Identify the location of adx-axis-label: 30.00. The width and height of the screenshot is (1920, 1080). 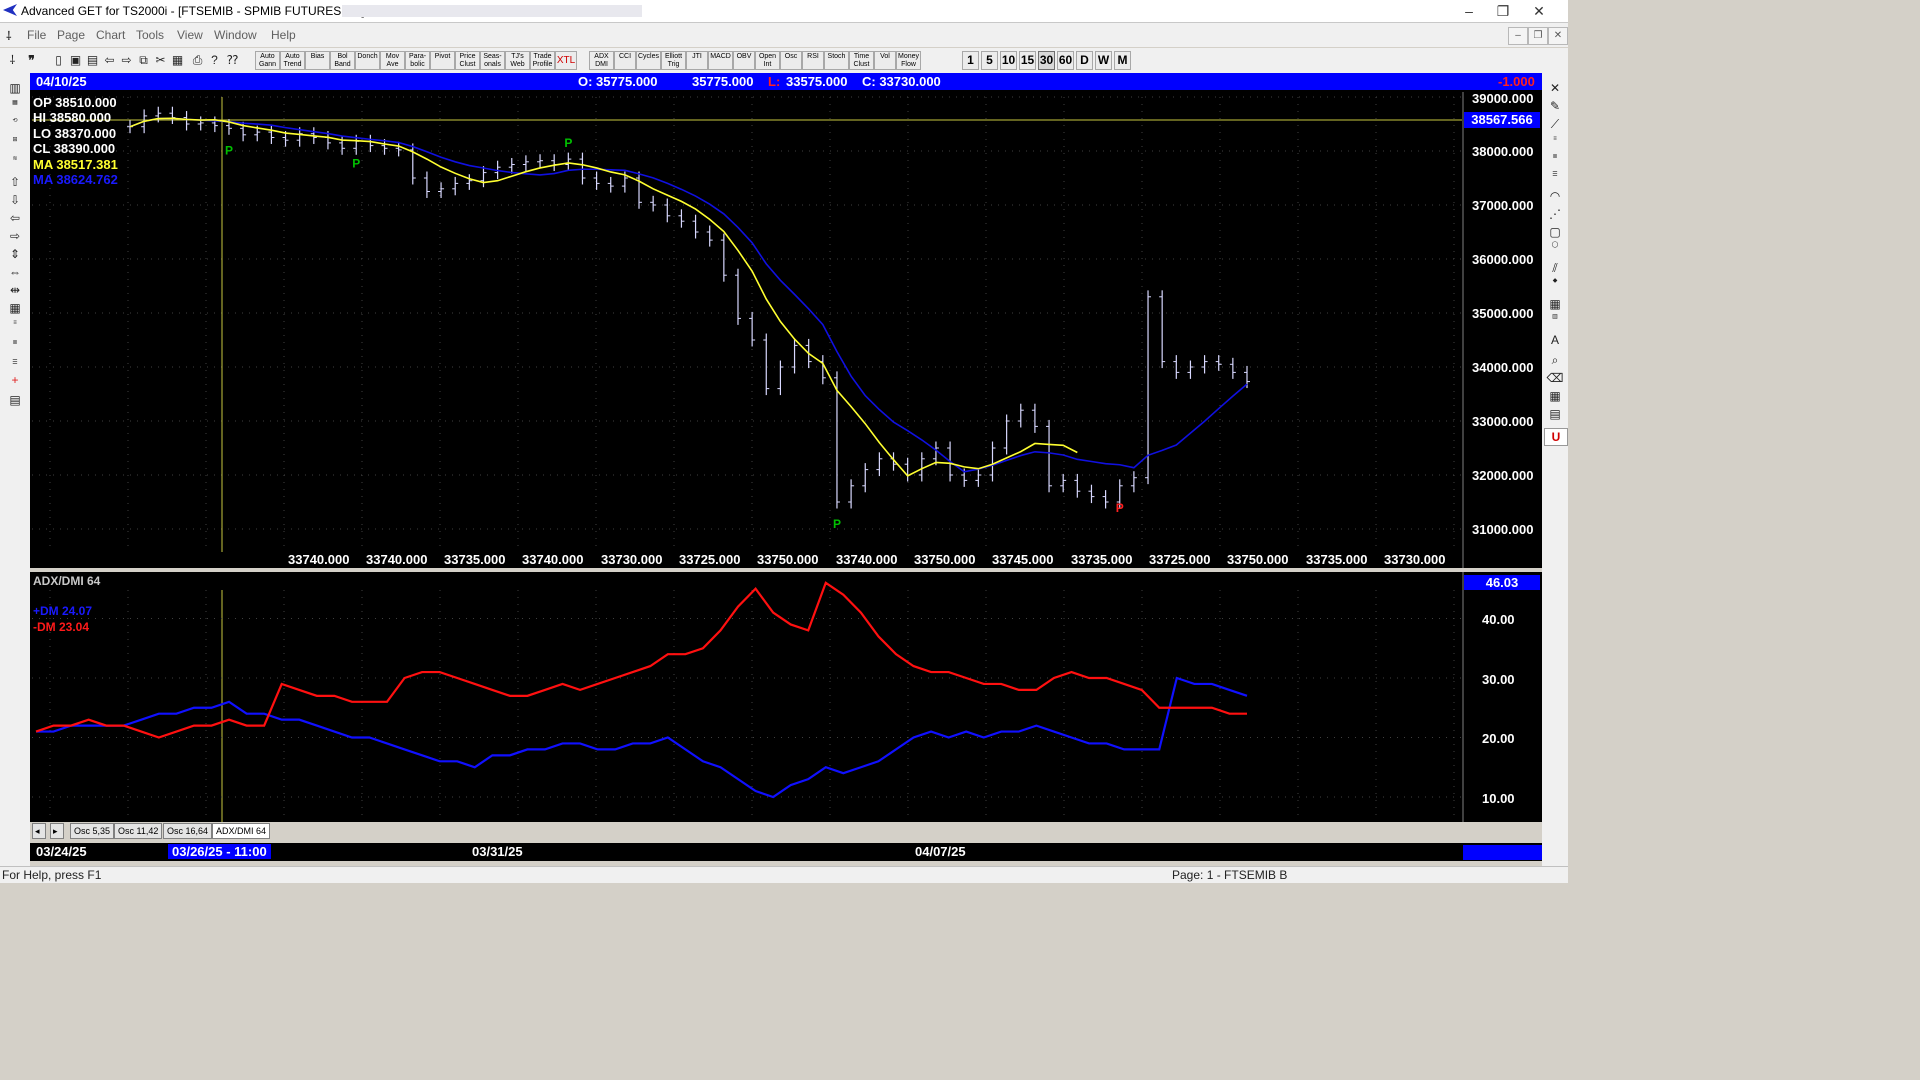
(1498, 679).